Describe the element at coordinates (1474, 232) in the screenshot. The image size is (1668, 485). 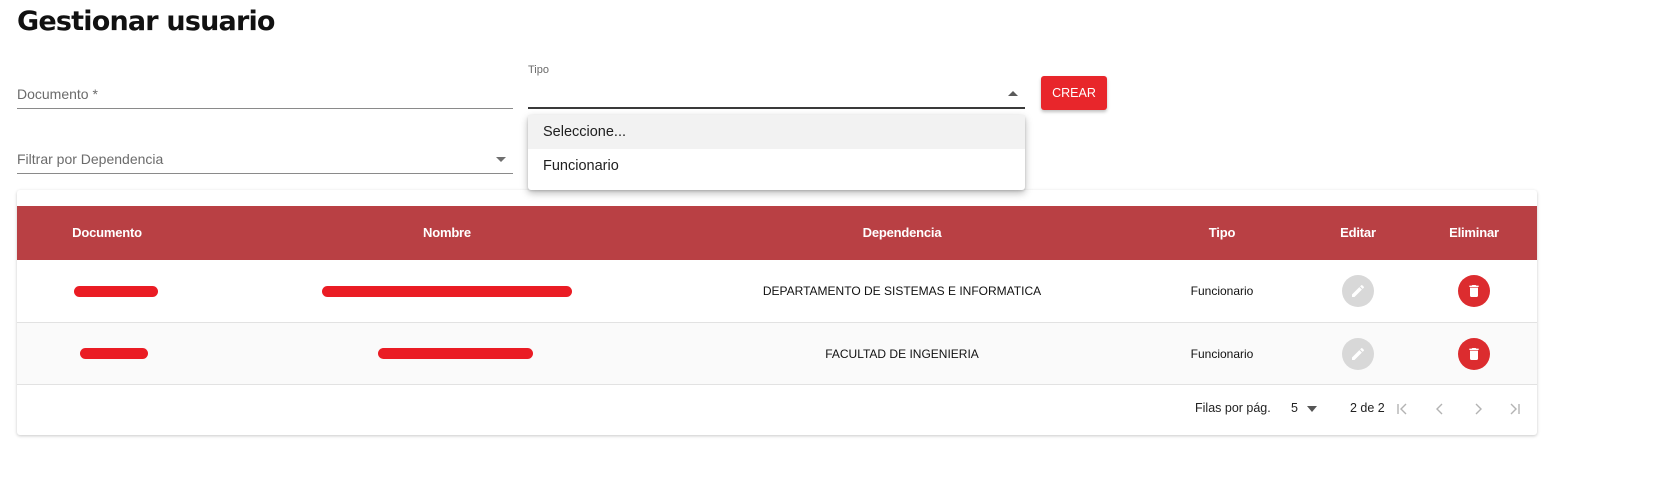
I see `header-eliminar: Eliminar` at that location.